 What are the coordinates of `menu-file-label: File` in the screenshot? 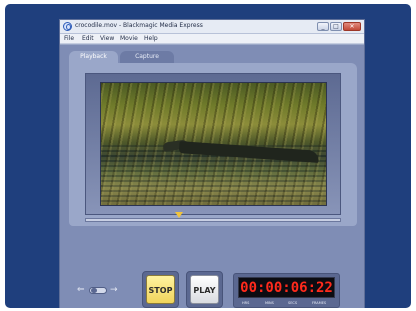 It's located at (69, 38).